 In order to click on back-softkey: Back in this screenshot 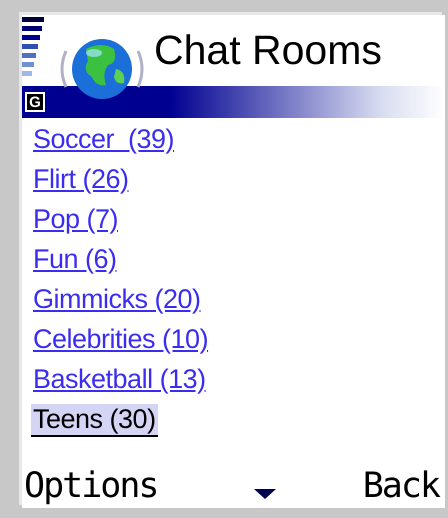, I will do `click(400, 486)`.